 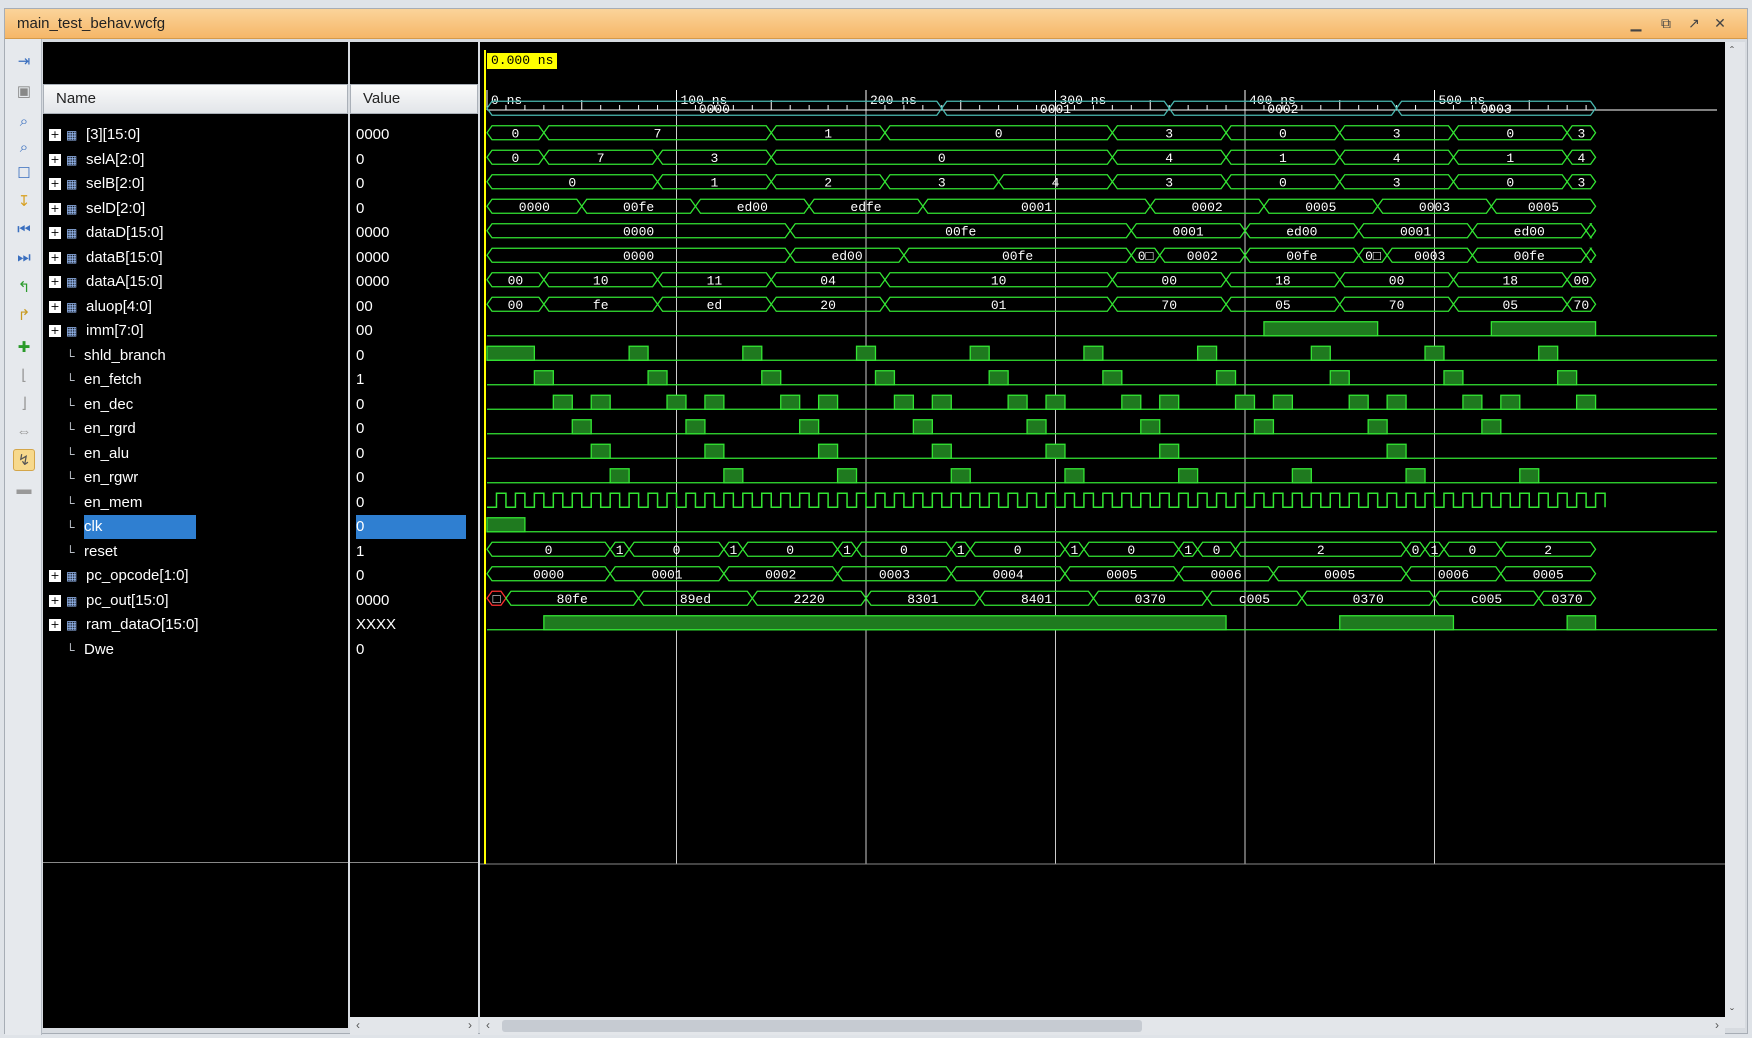 I want to click on waveform-hscrollbar: ‹ ›, so click(x=1102, y=1026).